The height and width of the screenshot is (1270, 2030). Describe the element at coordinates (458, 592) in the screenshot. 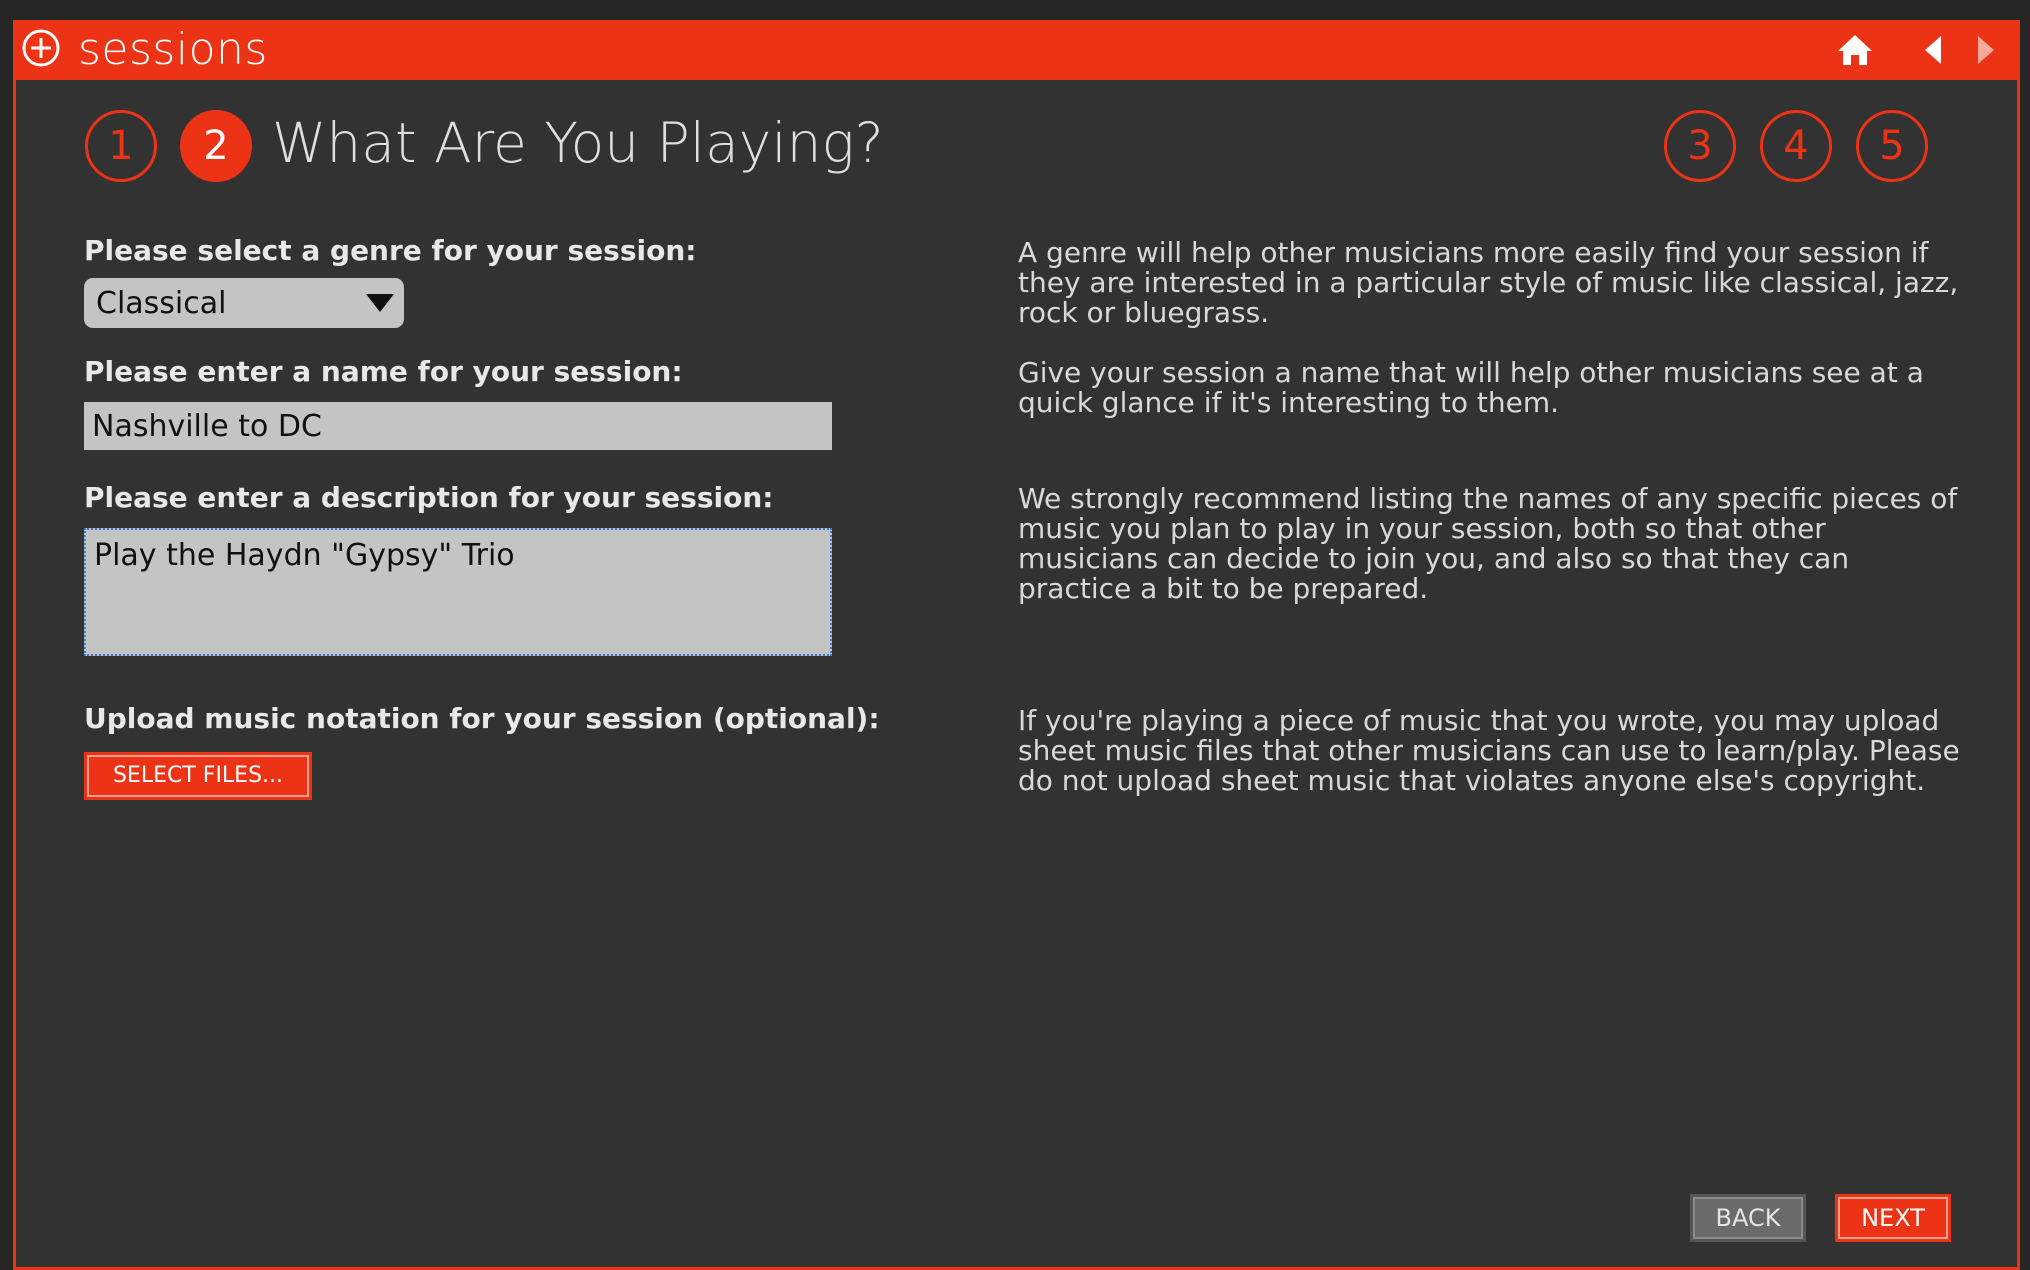

I see `session-description-field: Play the Haydn "Gypsy" Trio` at that location.